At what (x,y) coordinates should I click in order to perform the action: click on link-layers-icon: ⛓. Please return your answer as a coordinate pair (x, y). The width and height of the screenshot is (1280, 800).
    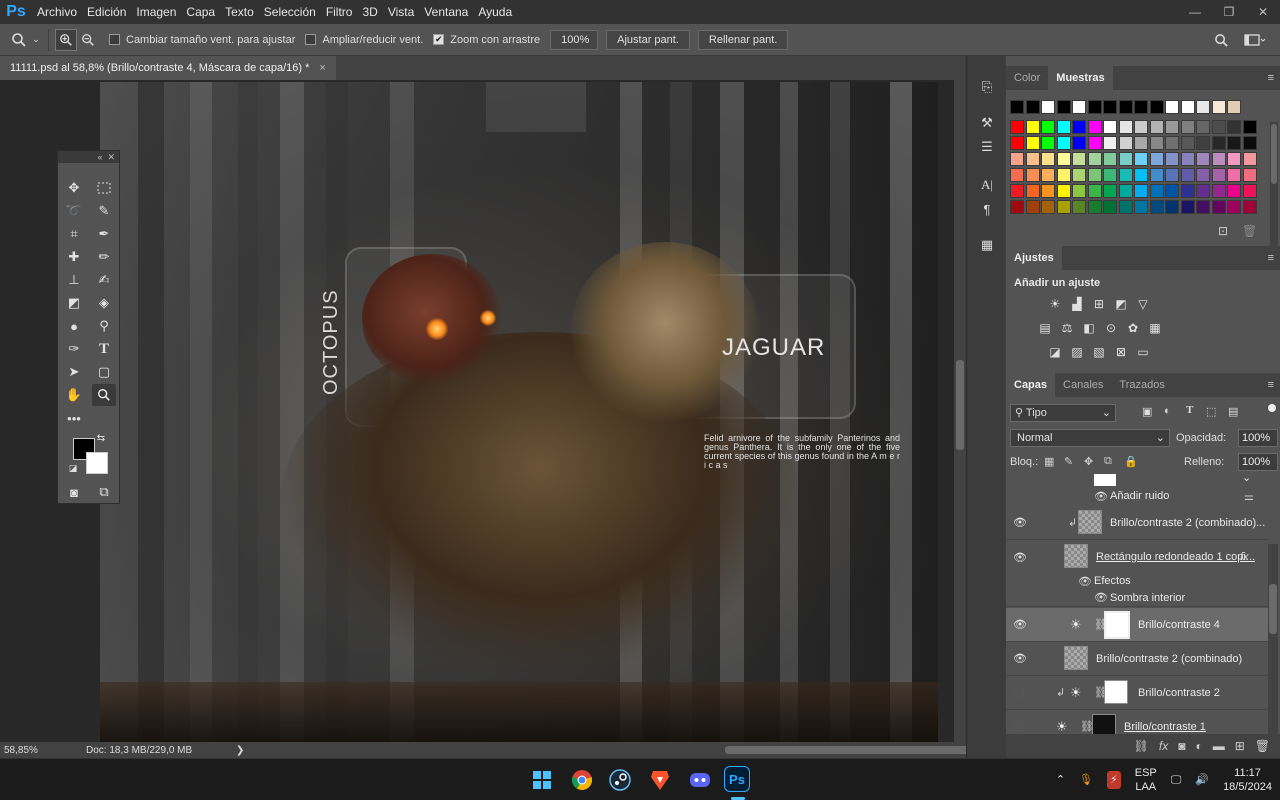
    Looking at the image, I should click on (1141, 746).